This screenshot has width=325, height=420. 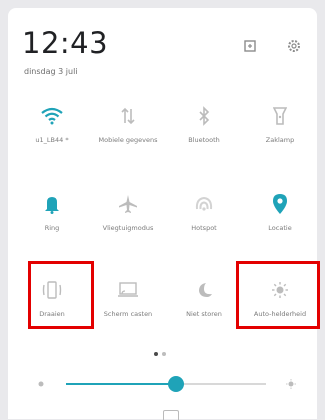 I want to click on page-indicator, so click(x=160, y=354).